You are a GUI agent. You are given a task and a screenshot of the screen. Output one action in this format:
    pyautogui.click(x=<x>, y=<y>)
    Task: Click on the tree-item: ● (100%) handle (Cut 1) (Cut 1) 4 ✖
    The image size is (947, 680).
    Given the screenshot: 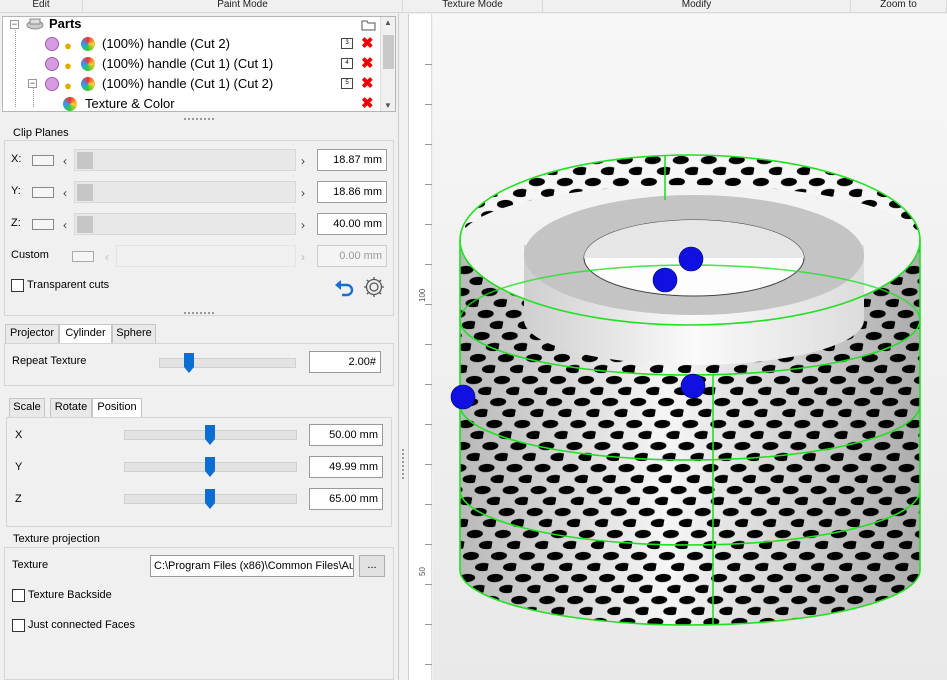 What is the action you would take?
    pyautogui.click(x=192, y=64)
    